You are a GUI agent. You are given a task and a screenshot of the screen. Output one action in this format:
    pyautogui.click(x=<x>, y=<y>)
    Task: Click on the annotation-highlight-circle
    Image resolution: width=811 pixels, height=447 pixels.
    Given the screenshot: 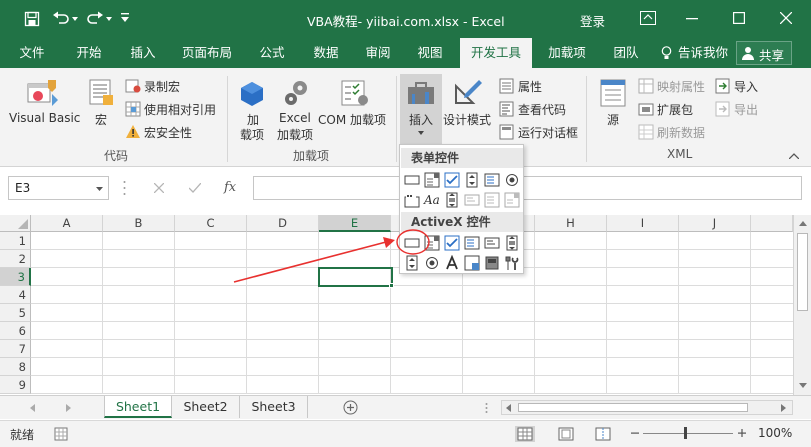 What is the action you would take?
    pyautogui.click(x=413, y=242)
    